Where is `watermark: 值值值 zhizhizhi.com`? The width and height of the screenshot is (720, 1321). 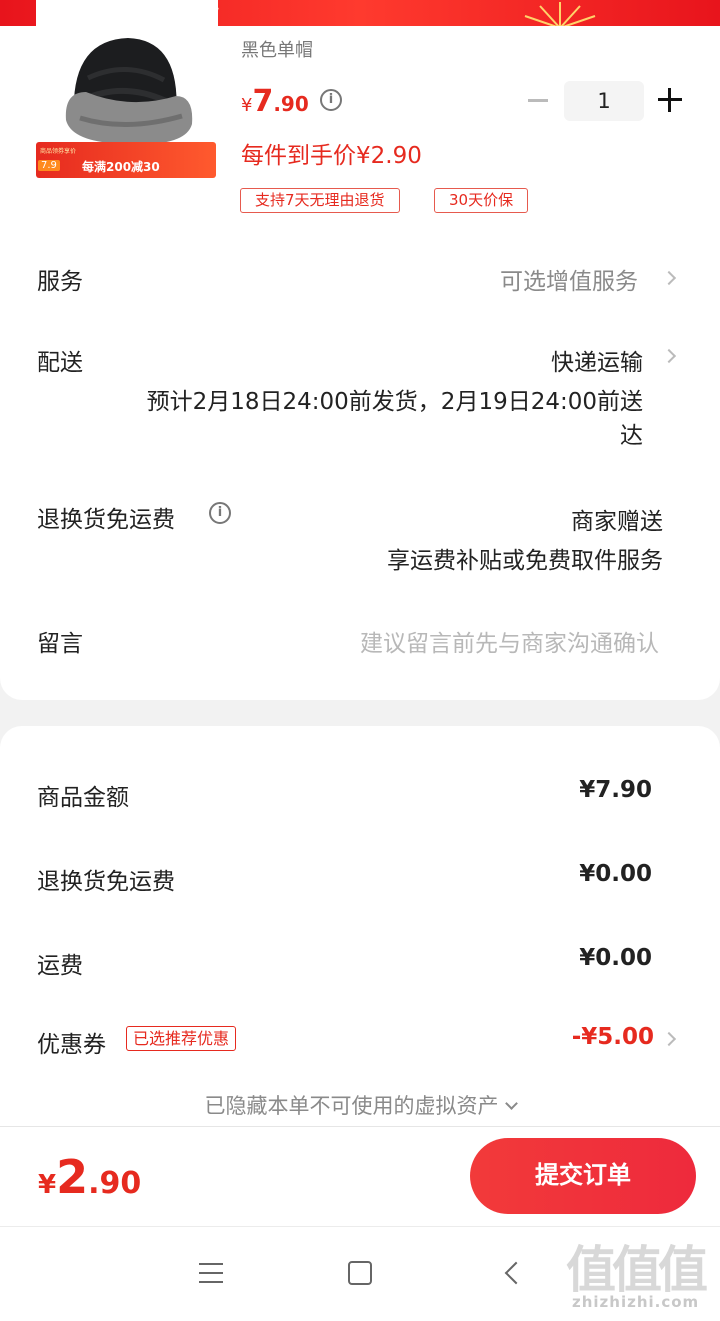 watermark: 值值值 zhizhizhi.com is located at coordinates (641, 1274).